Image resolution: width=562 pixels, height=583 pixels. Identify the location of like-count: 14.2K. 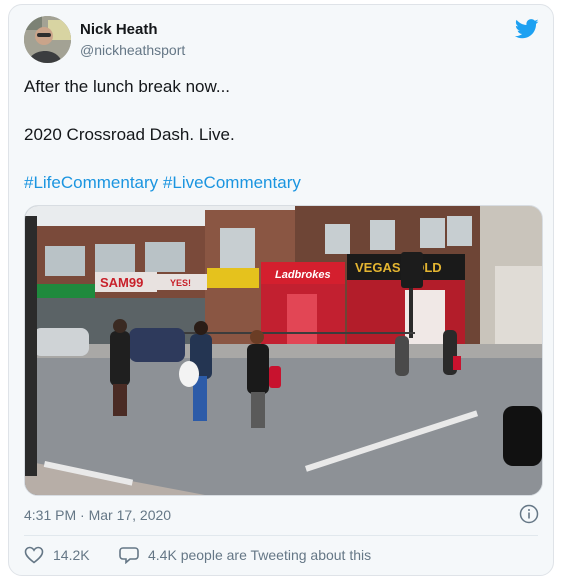
(71, 555).